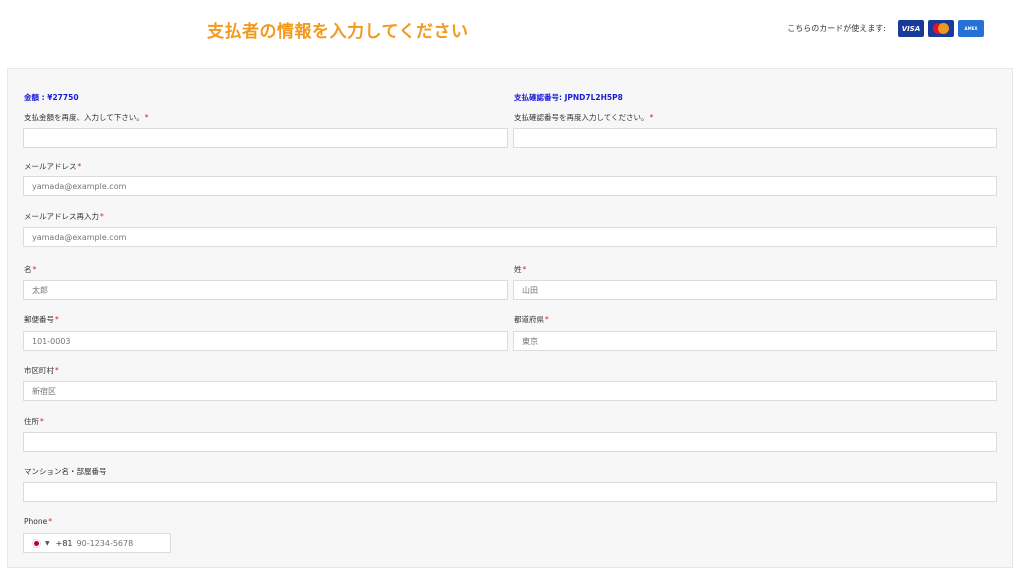 This screenshot has height=568, width=1024. I want to click on building-input, so click(510, 492).